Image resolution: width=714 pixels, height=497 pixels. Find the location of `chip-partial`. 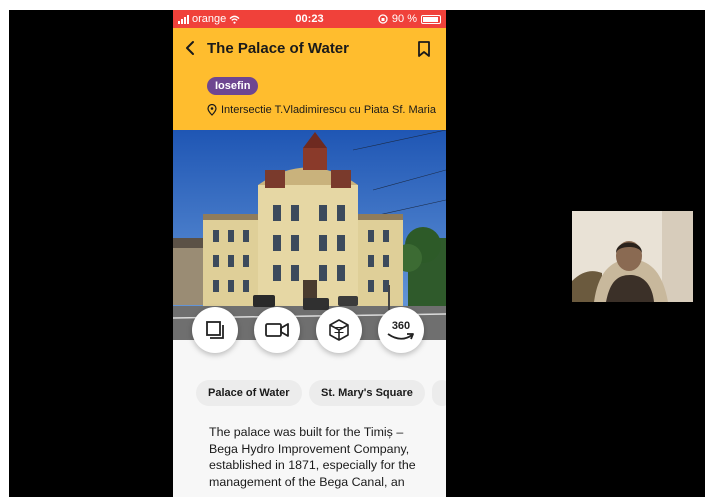

chip-partial is located at coordinates (439, 393).